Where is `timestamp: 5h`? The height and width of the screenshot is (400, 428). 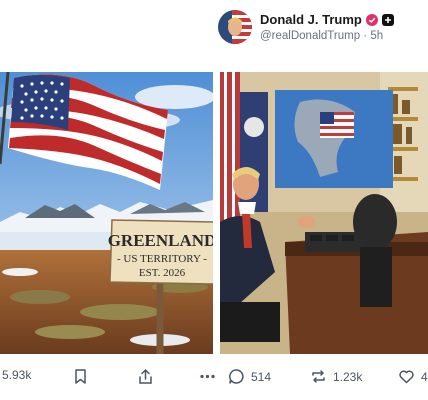
timestamp: 5h is located at coordinates (377, 36).